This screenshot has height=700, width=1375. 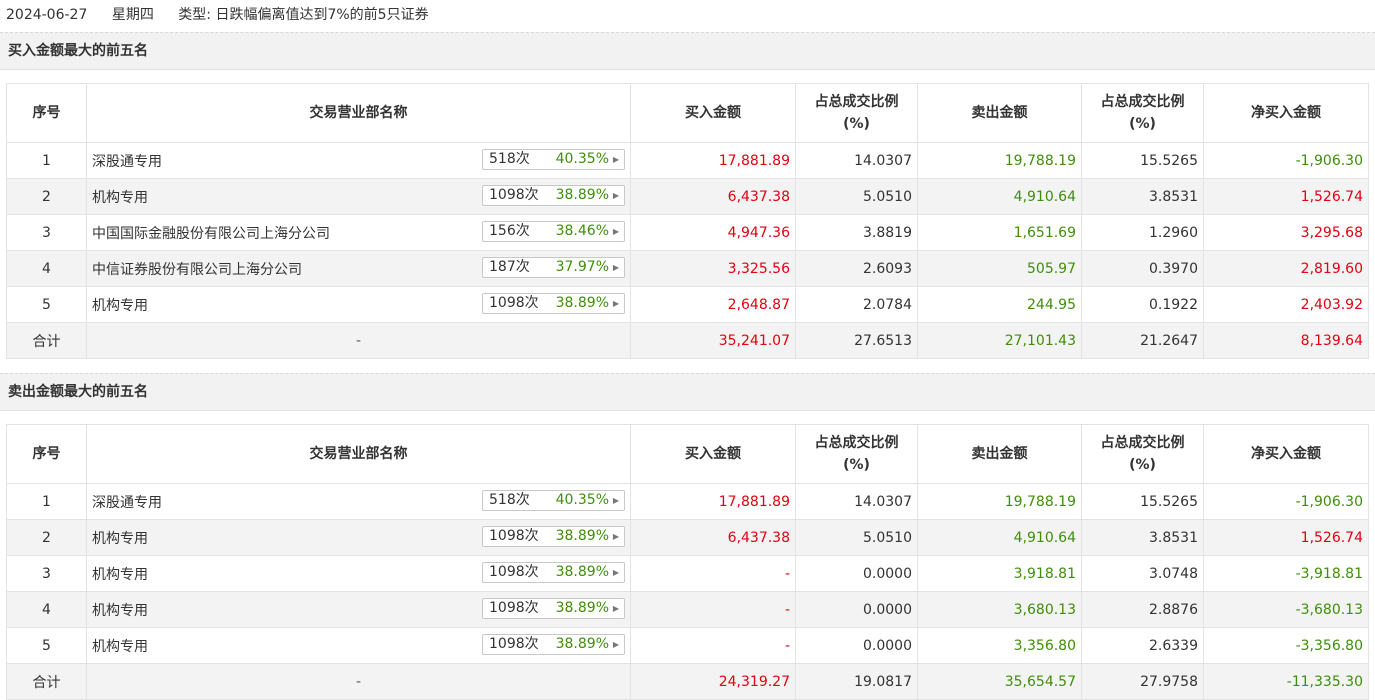 What do you see at coordinates (1142, 609) in the screenshot?
I see `sell-ratio: 2.8876` at bounding box center [1142, 609].